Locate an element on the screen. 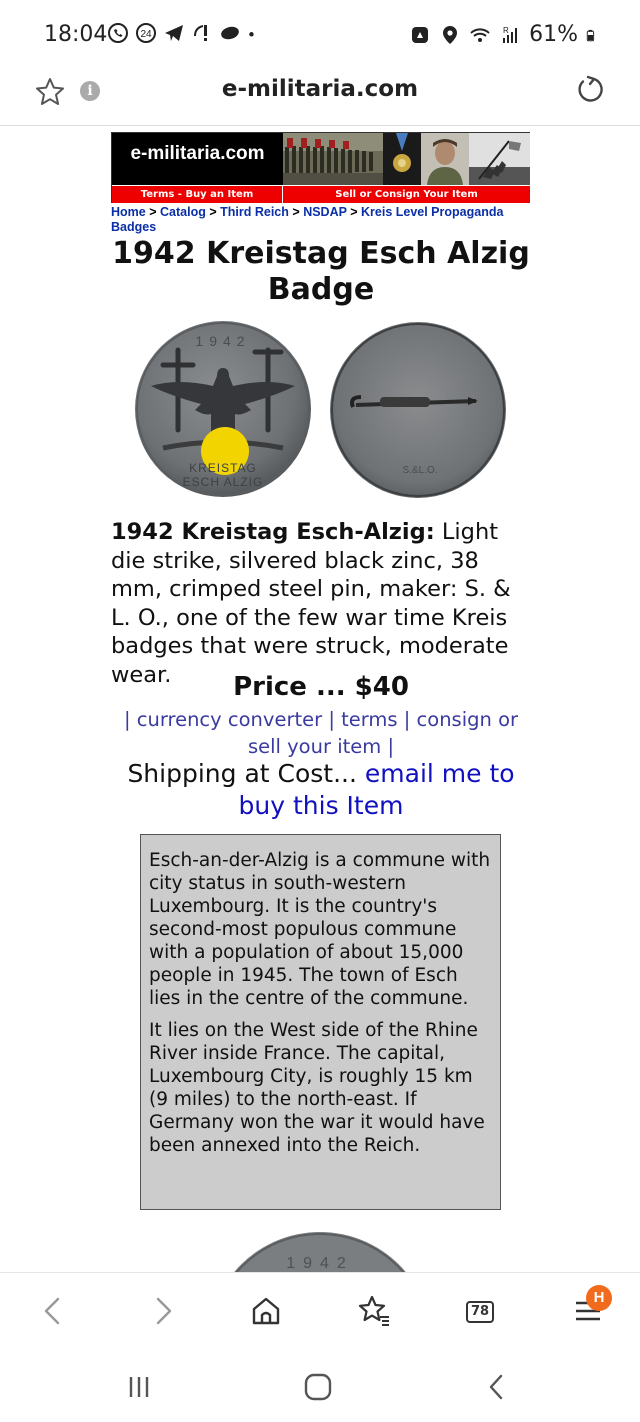 This screenshot has width=640, height=1422. home-button-icon is located at coordinates (318, 1387).